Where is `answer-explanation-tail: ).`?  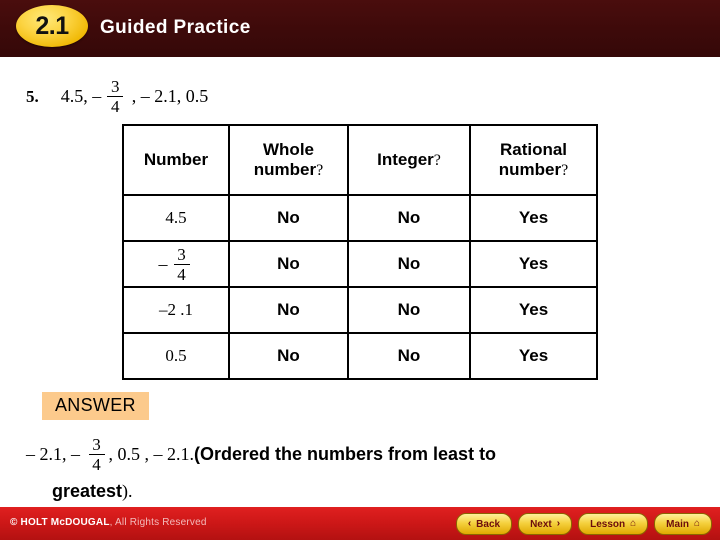 answer-explanation-tail: ). is located at coordinates (127, 491).